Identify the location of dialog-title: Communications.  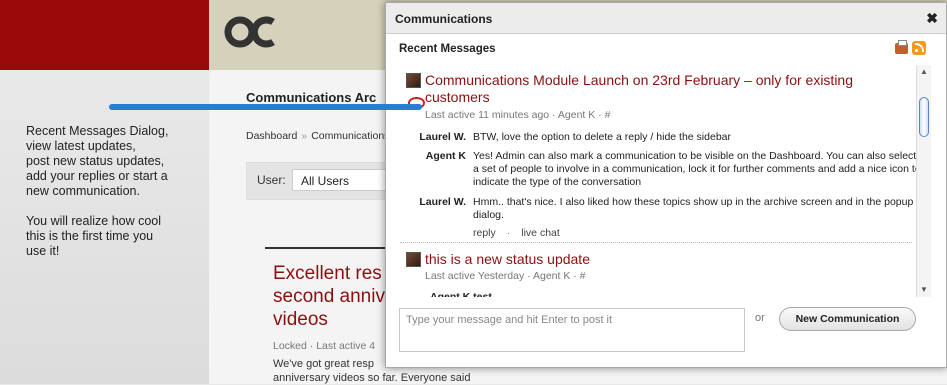
(444, 19).